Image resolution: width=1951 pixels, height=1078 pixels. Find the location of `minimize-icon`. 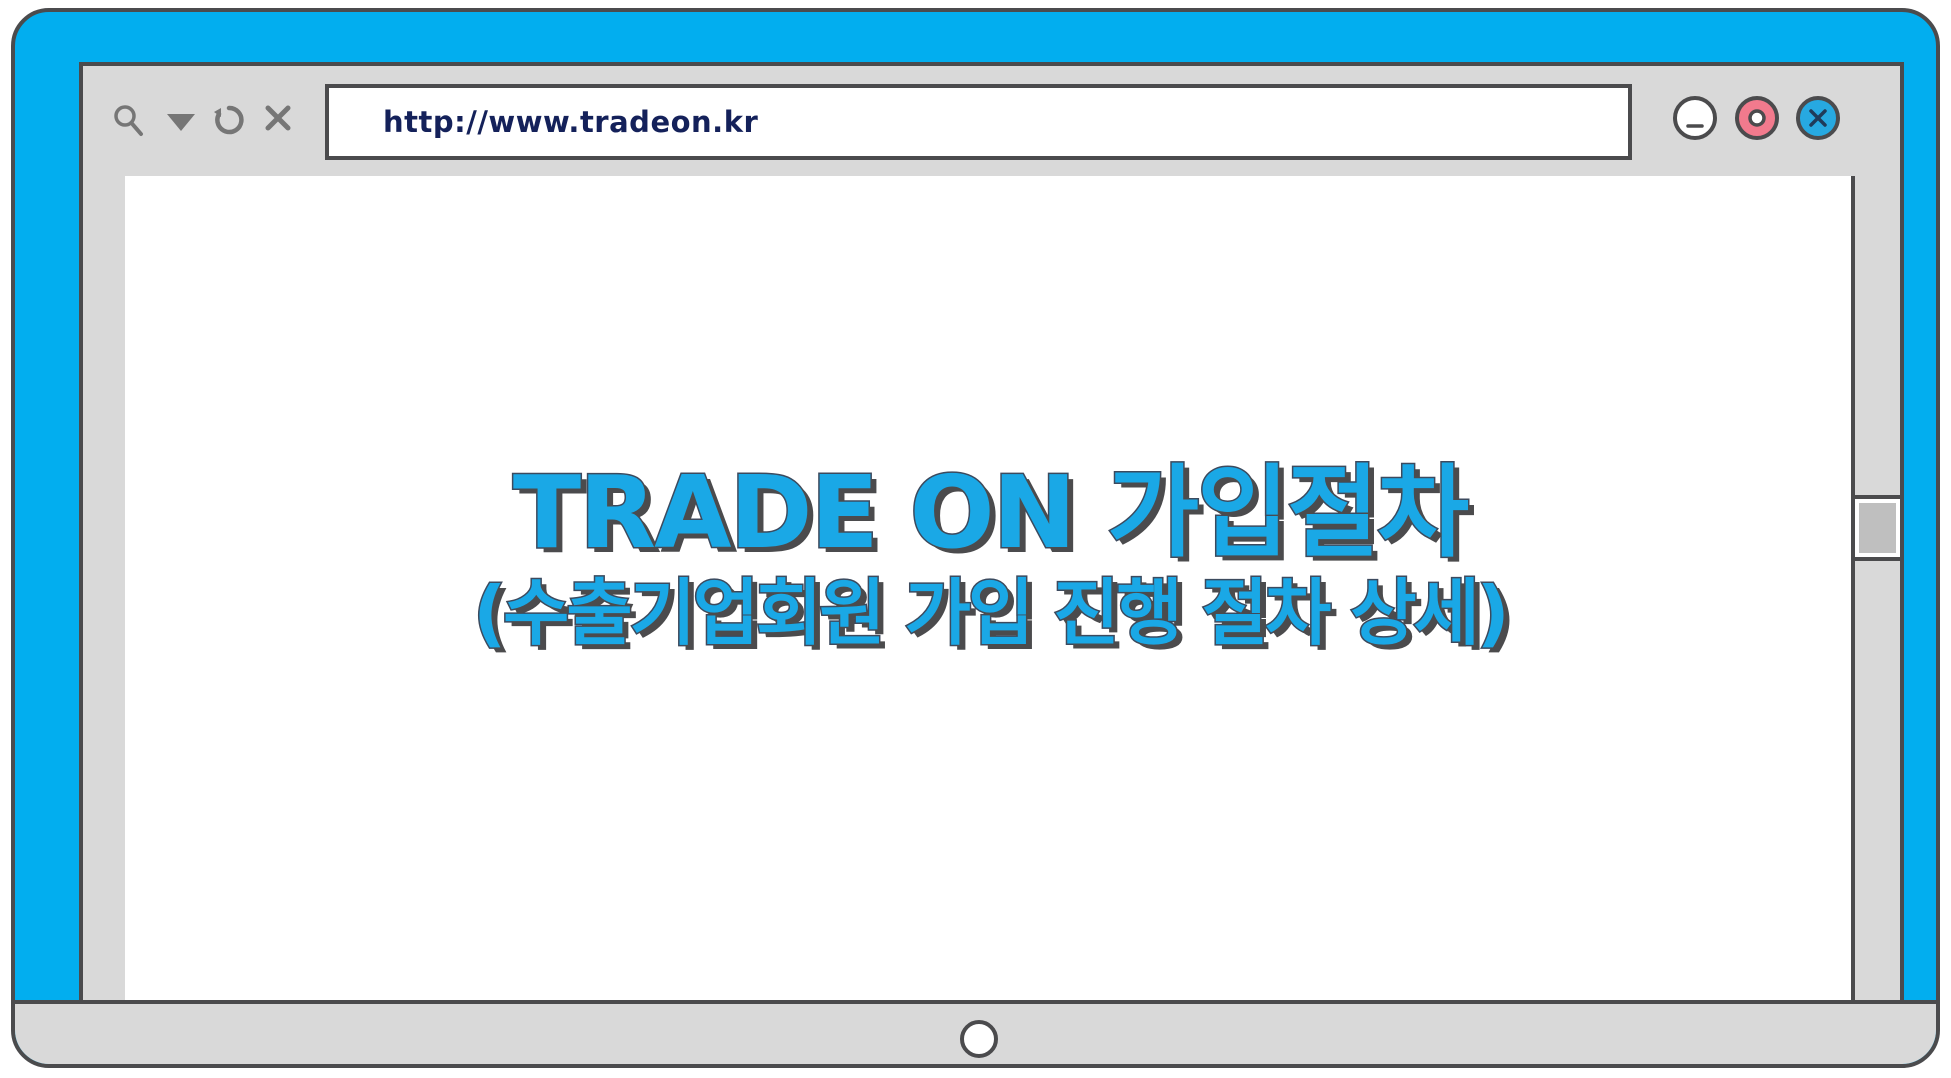

minimize-icon is located at coordinates (1695, 126).